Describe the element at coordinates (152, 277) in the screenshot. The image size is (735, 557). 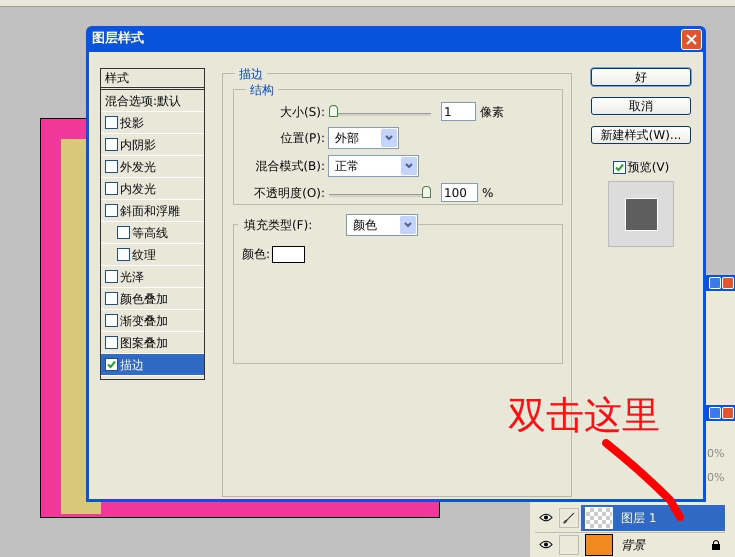
I see `style-list-item: 光泽` at that location.